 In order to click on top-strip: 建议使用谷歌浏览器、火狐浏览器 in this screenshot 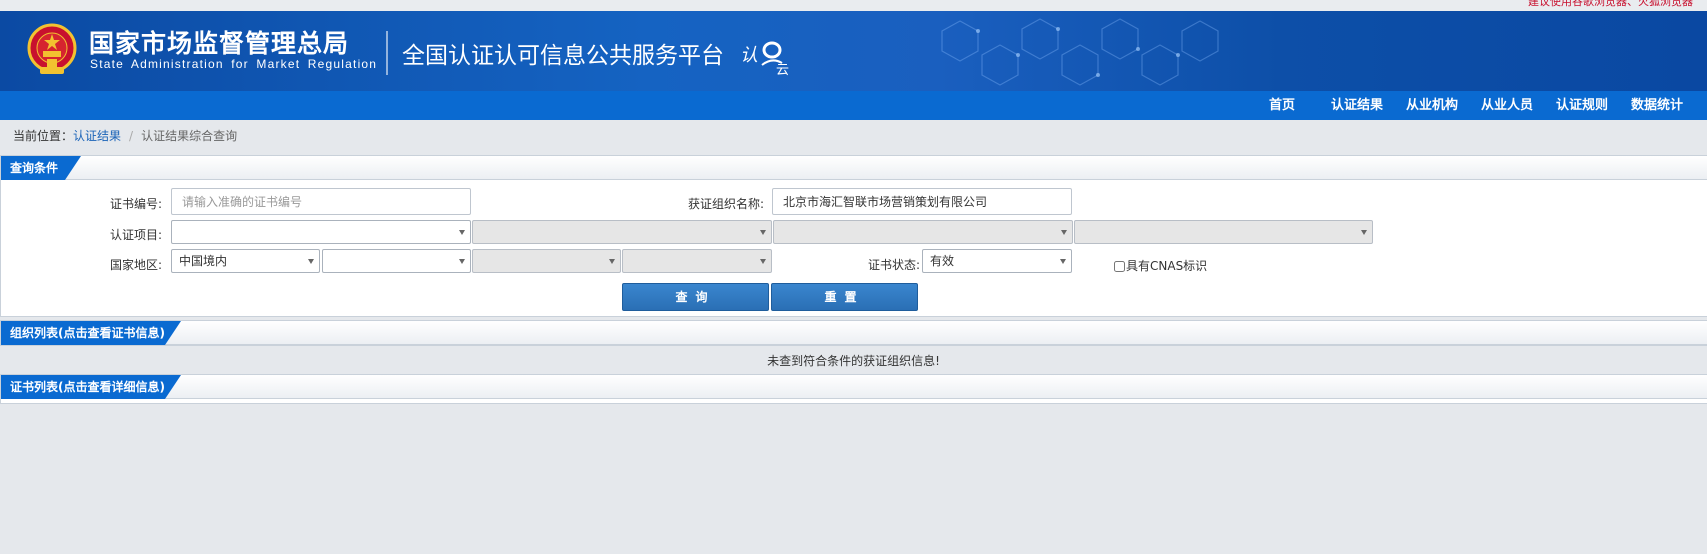, I will do `click(853, 5)`.